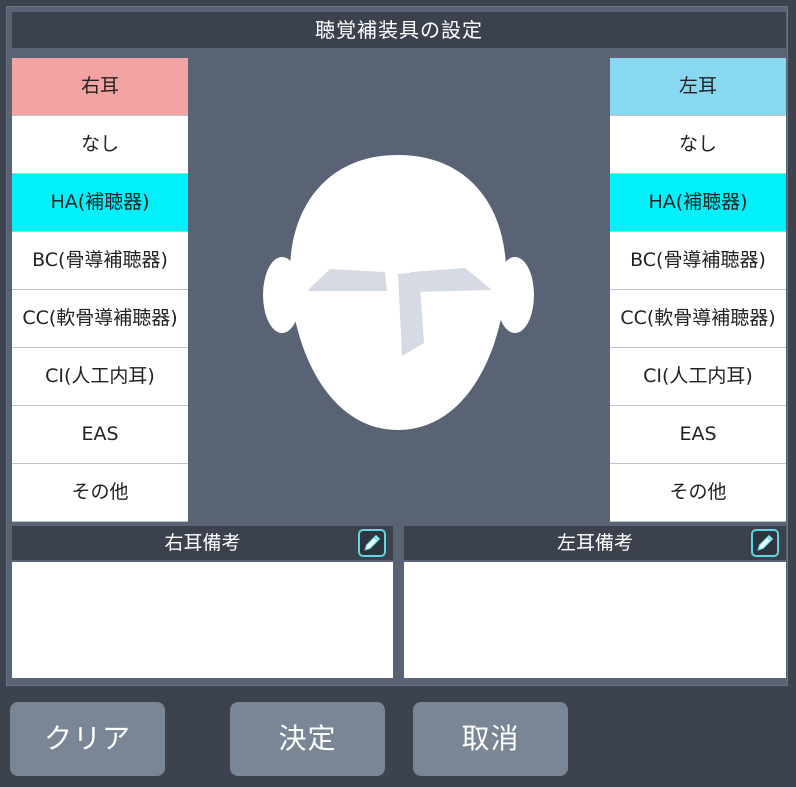 The height and width of the screenshot is (787, 796). I want to click on cancel-button: 取消, so click(490, 739).